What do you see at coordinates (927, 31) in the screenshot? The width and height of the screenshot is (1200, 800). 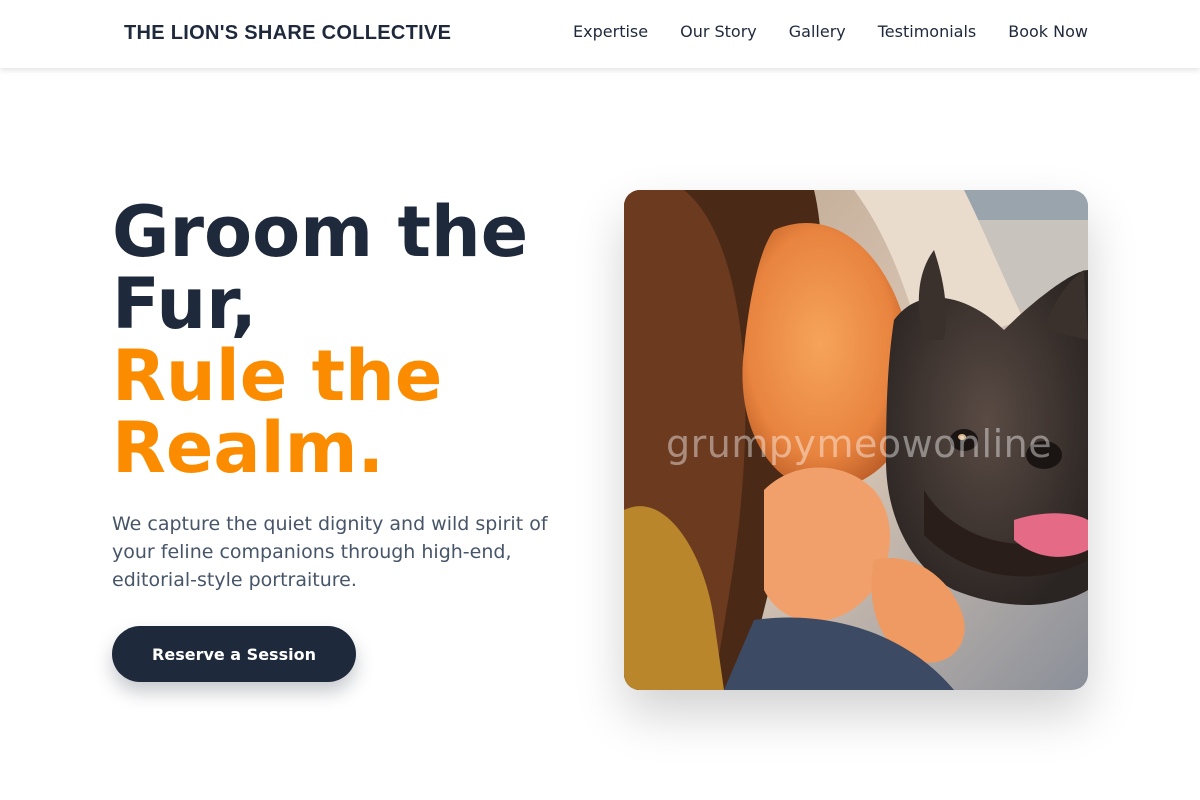 I see `nav-testimonials: Testimonials` at bounding box center [927, 31].